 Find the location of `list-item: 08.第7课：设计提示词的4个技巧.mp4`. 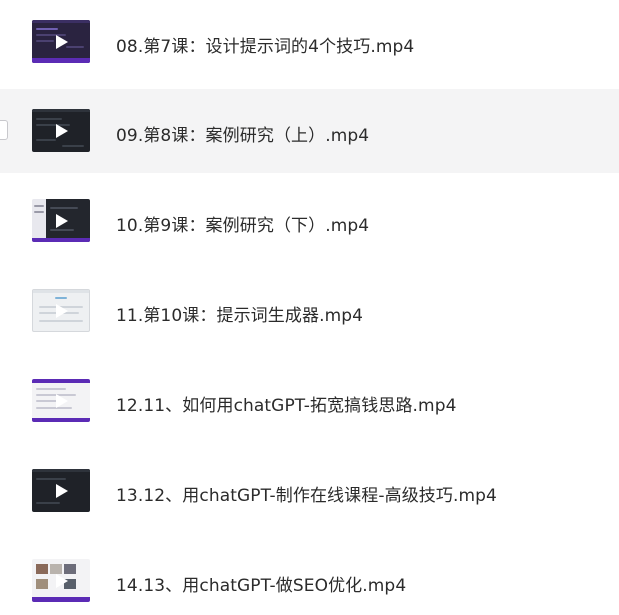

list-item: 08.第7课：设计提示词的4个技巧.mp4 is located at coordinates (309, 42).